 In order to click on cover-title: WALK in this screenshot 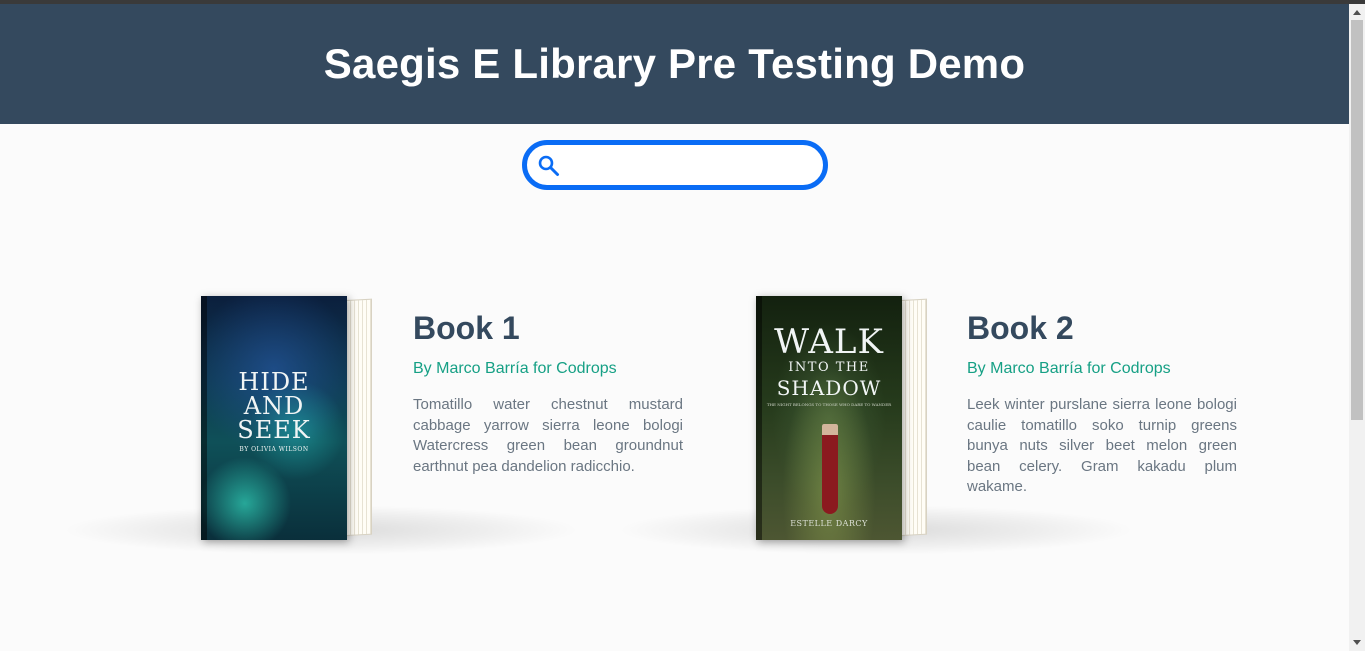, I will do `click(829, 342)`.